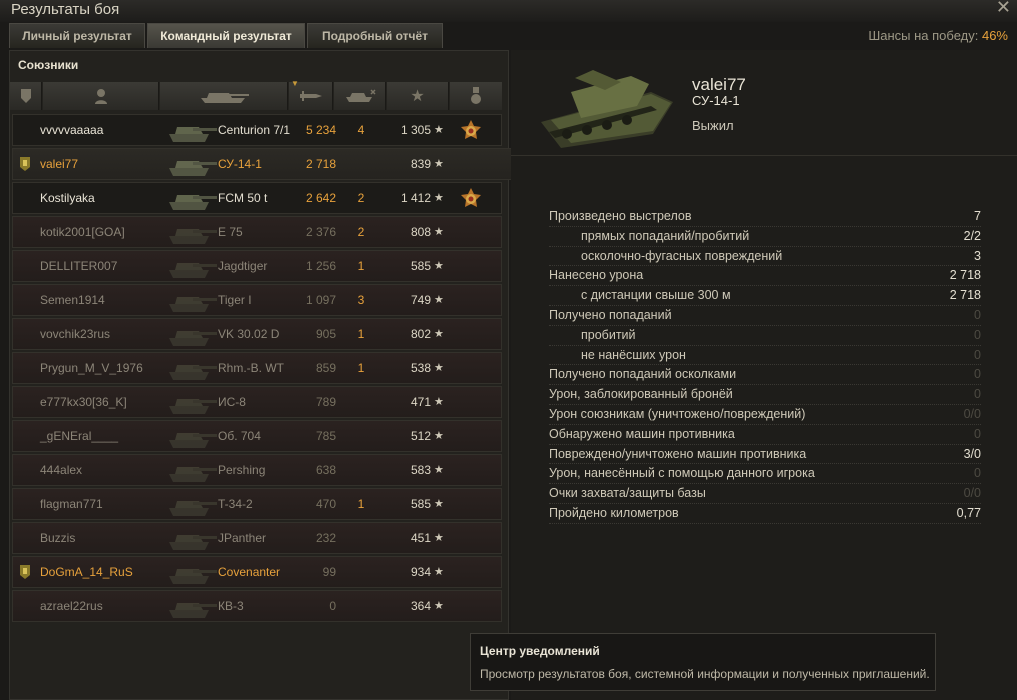 The width and height of the screenshot is (1017, 700). What do you see at coordinates (257, 300) in the screenshot?
I see `player-row: Semen1914 Tiger I 1 097 3 749 ★` at bounding box center [257, 300].